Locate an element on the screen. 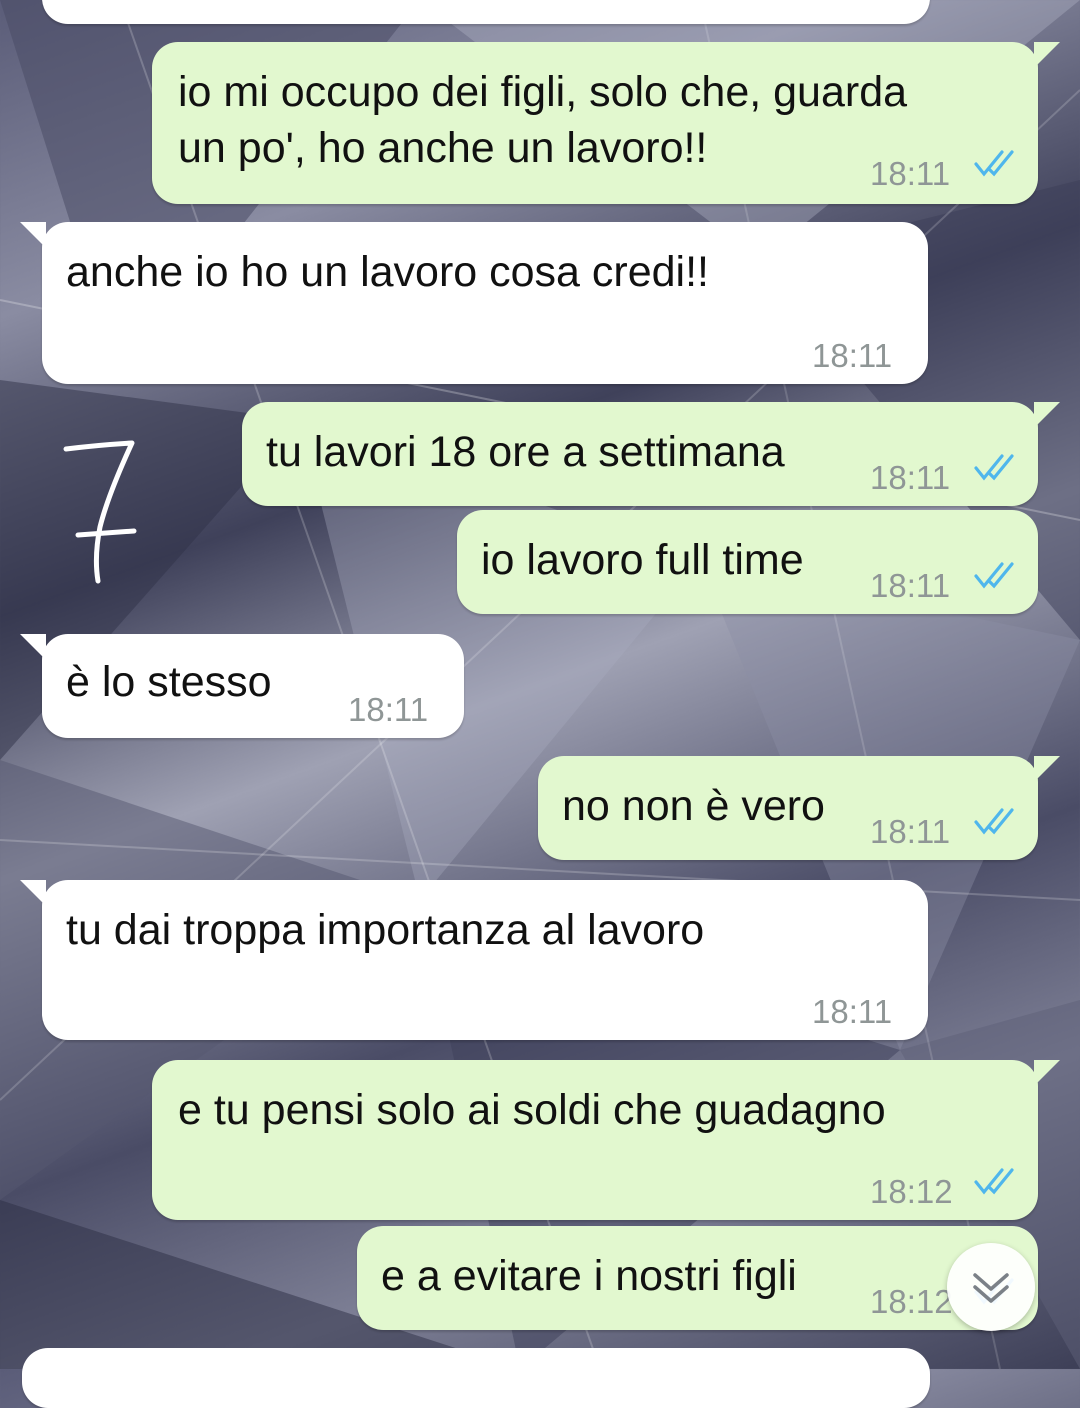 This screenshot has height=1408, width=1080. message-bubble-outgoing: io lavoro full time 18:11 is located at coordinates (747, 562).